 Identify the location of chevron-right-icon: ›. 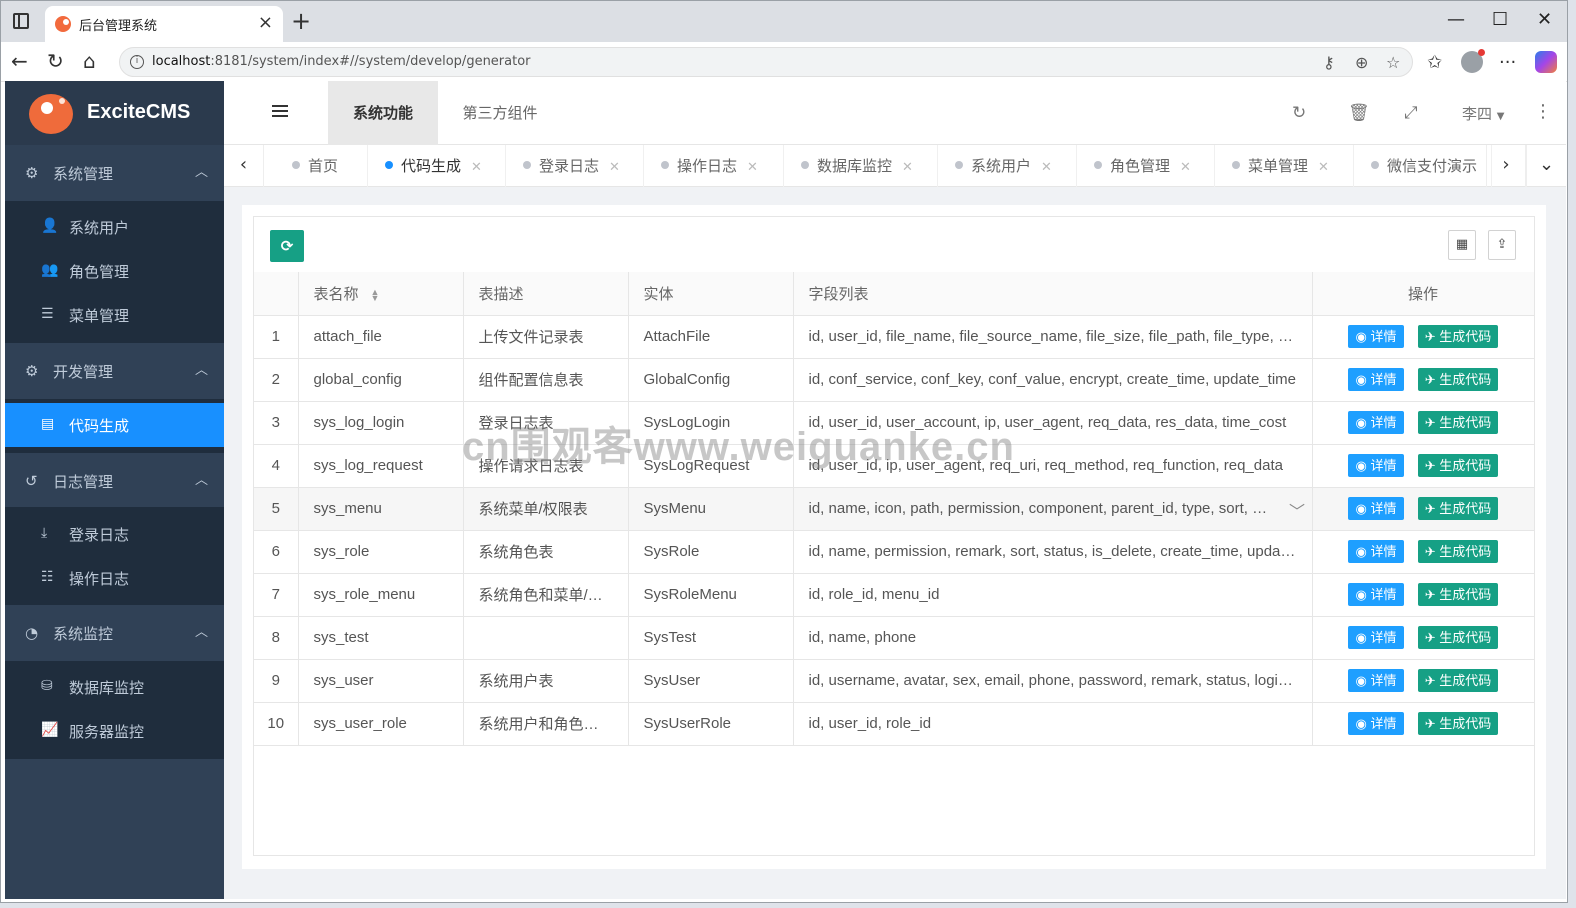
(1506, 166).